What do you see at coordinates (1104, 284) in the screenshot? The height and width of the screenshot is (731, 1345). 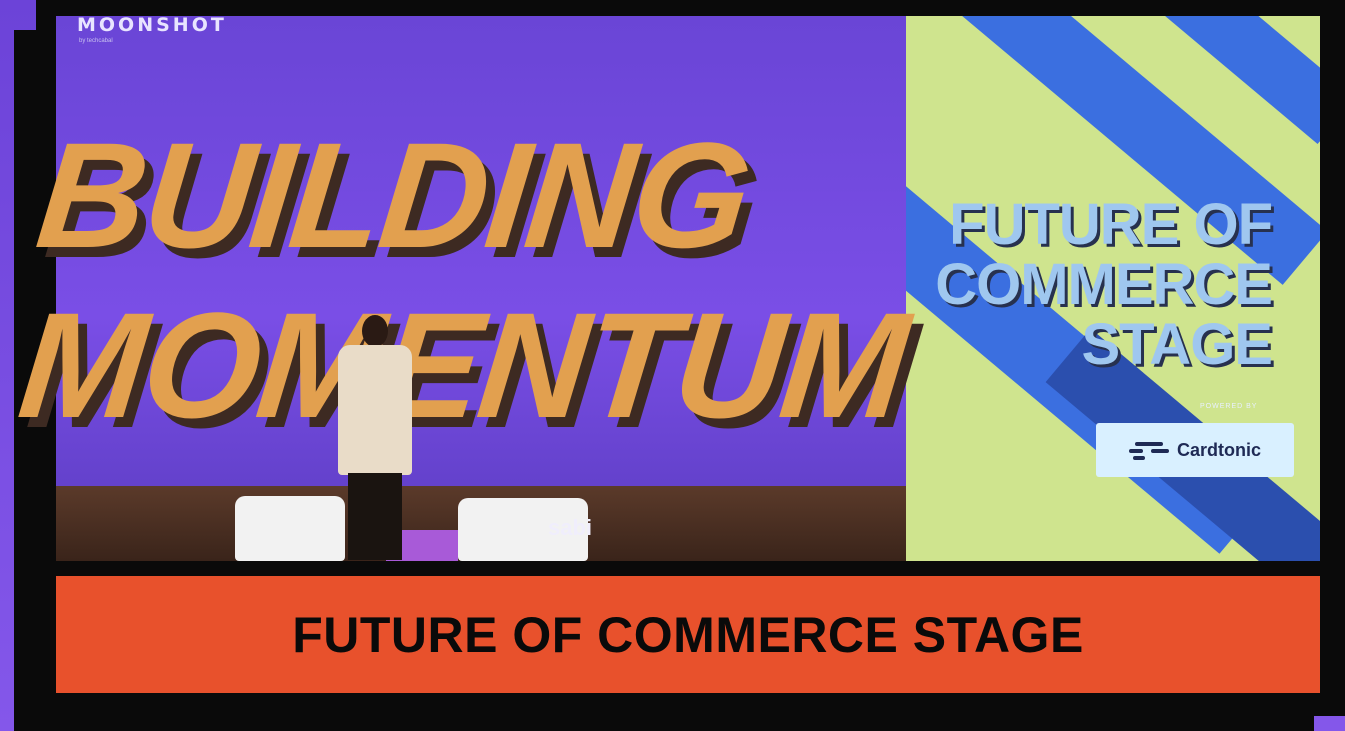 I see `side-title-line-2: COMMERCE` at bounding box center [1104, 284].